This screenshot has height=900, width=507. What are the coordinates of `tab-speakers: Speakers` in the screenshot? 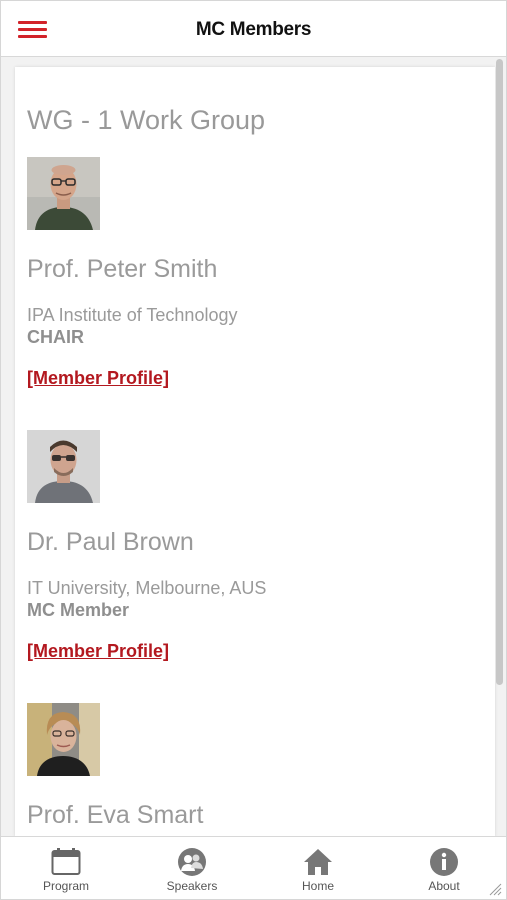 It's located at (192, 868).